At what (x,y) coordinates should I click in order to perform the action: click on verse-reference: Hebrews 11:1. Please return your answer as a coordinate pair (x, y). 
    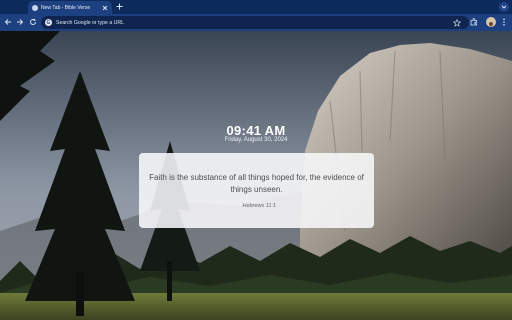
    Looking at the image, I should click on (259, 206).